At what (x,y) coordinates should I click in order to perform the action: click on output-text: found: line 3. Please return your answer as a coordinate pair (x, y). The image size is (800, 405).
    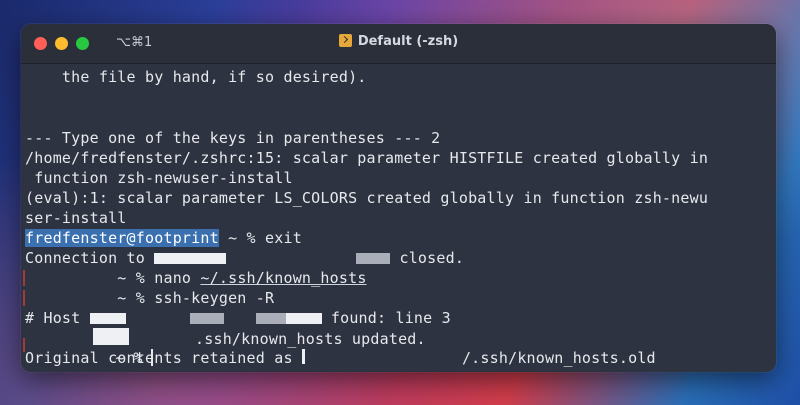
    Looking at the image, I should click on (386, 318).